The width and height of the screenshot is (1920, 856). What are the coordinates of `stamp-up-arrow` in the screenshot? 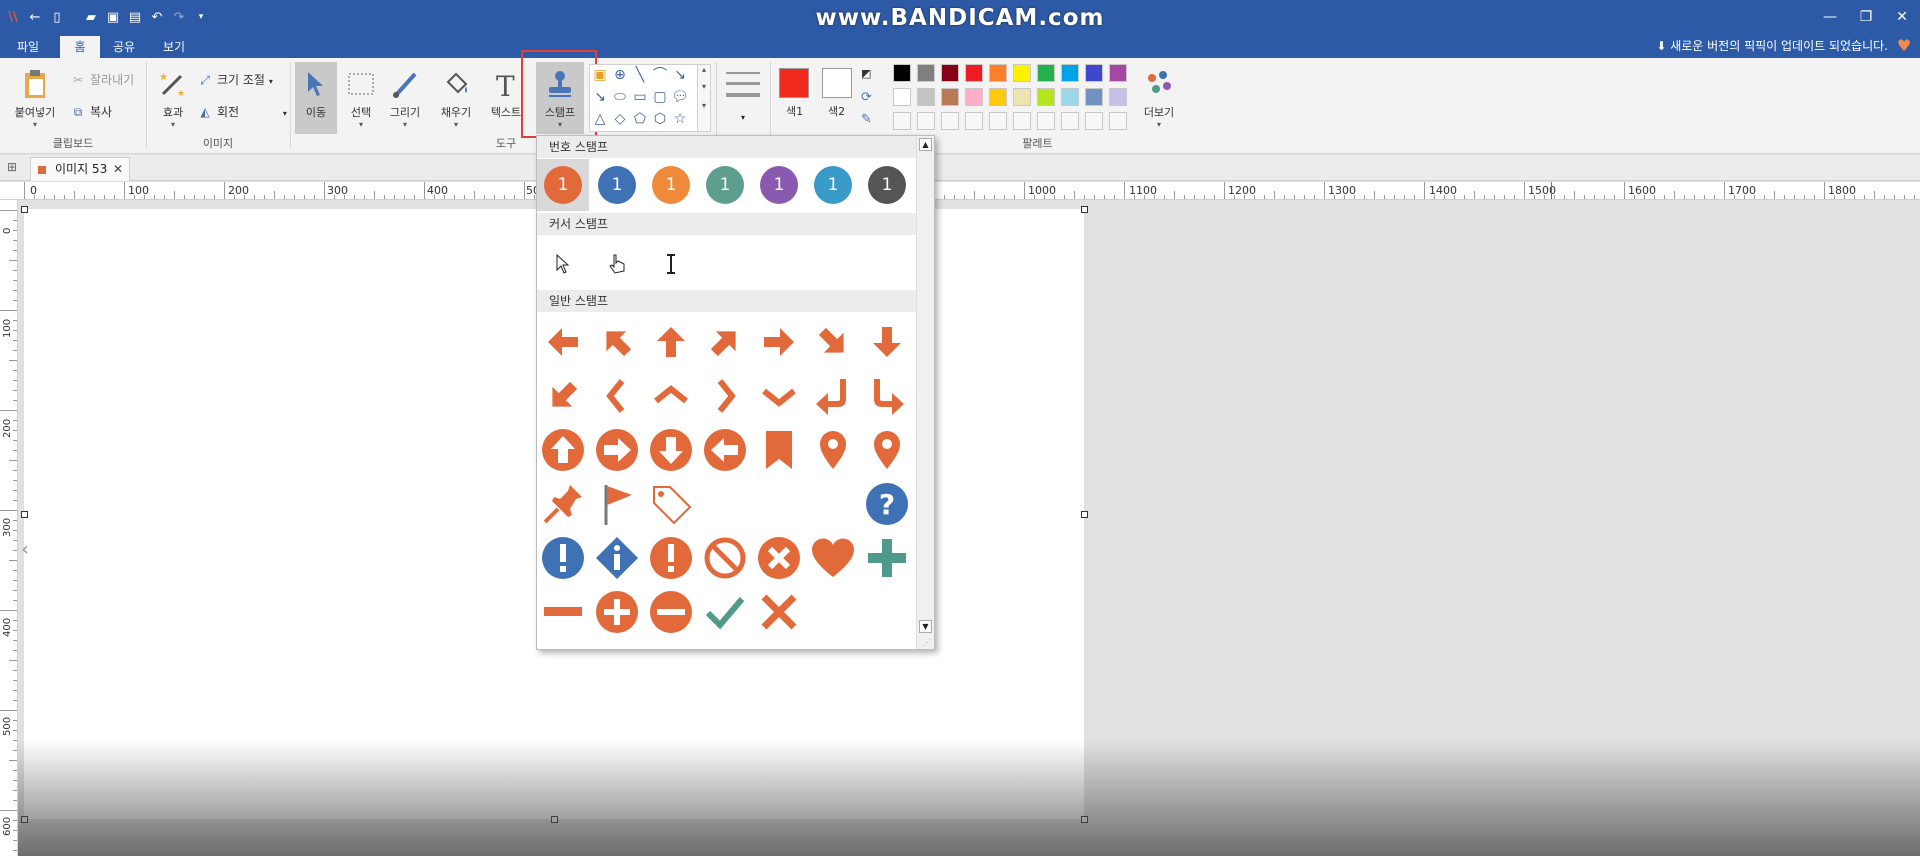 It's located at (671, 342).